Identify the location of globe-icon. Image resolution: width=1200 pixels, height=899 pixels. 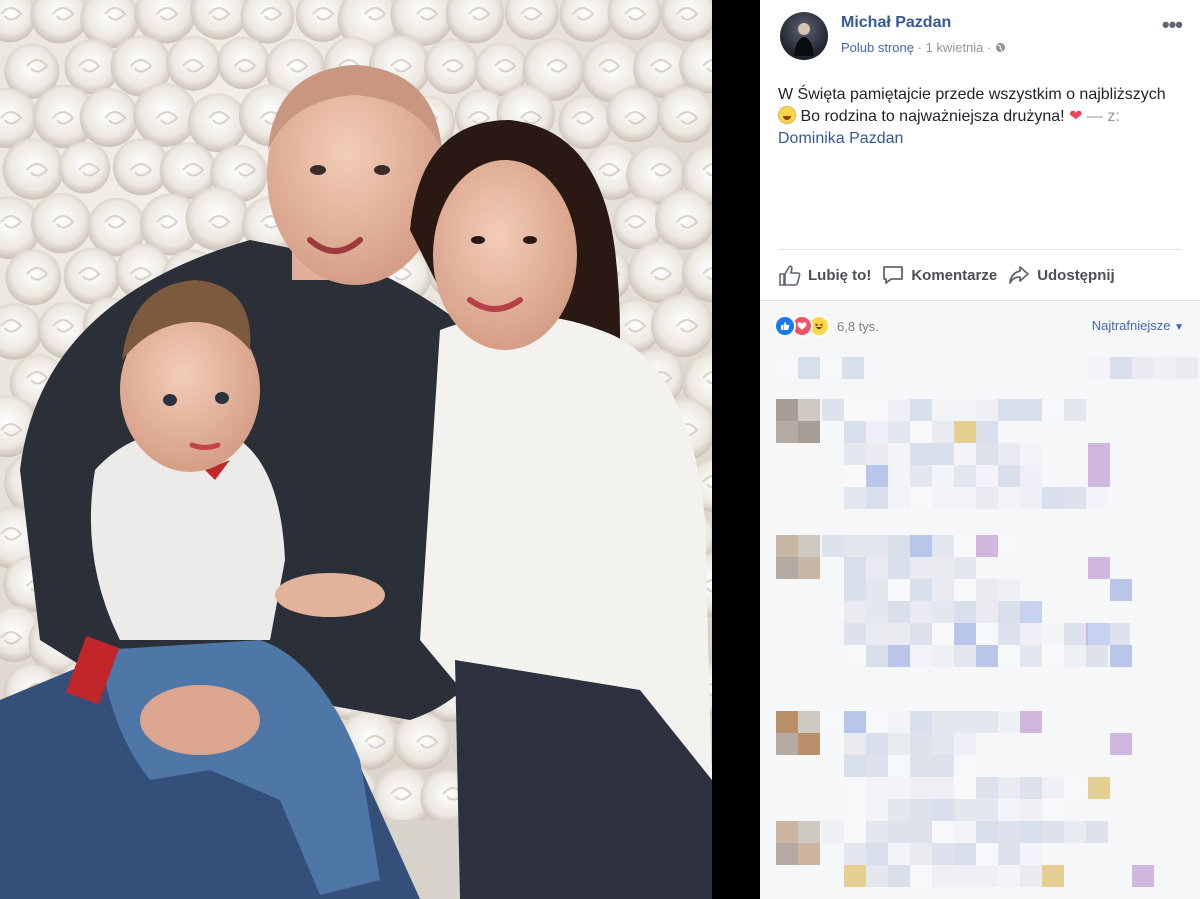
(1000, 47).